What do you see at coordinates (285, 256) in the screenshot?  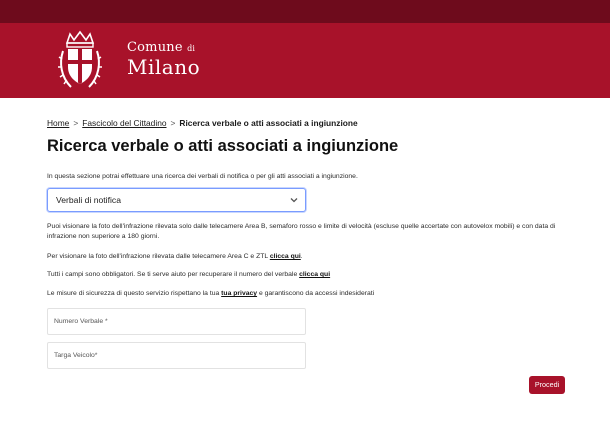 I see `area-c-ztl-link: clicca qui` at bounding box center [285, 256].